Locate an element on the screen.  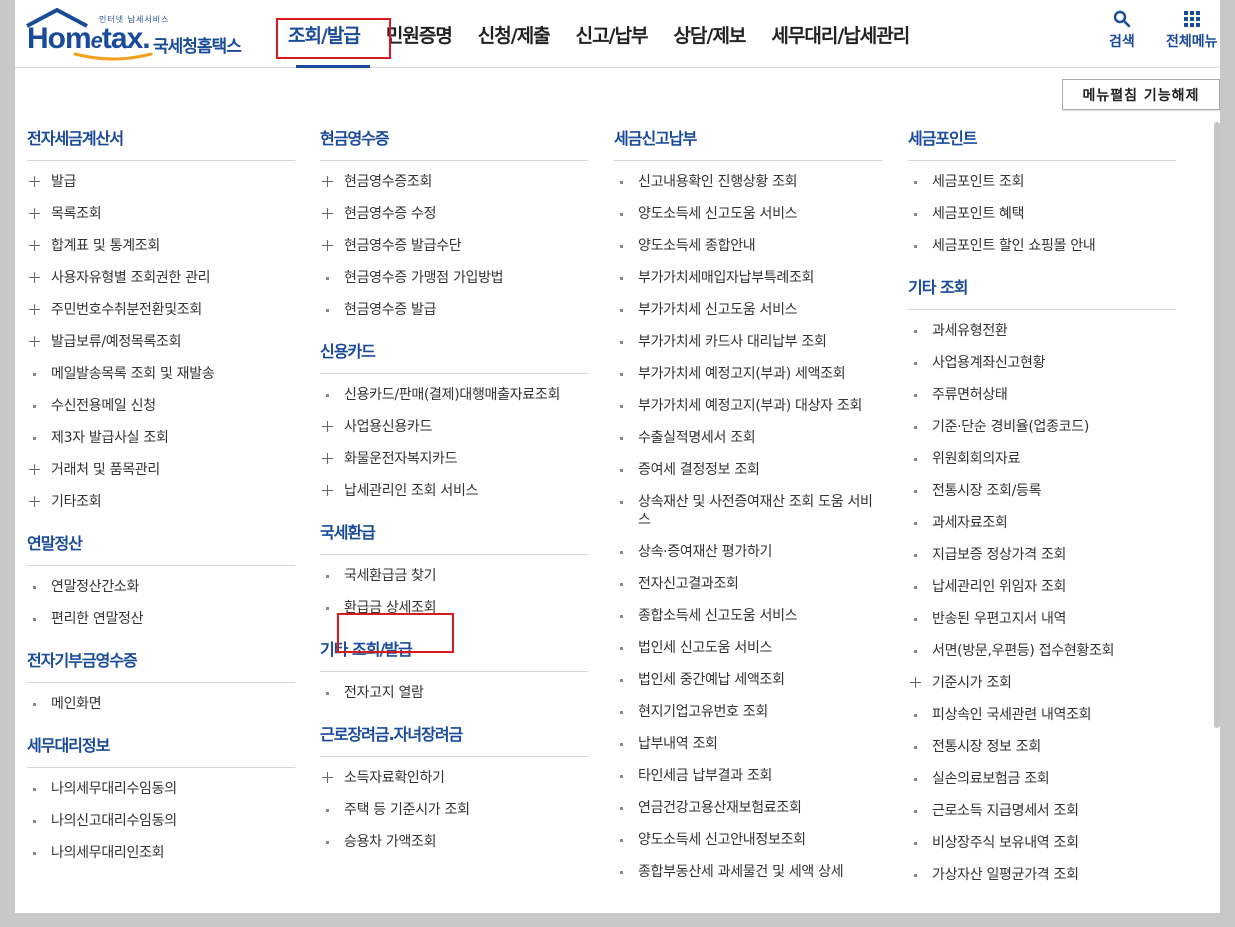
menu-item: 실손의료보험금 조회 is located at coordinates (1042, 779).